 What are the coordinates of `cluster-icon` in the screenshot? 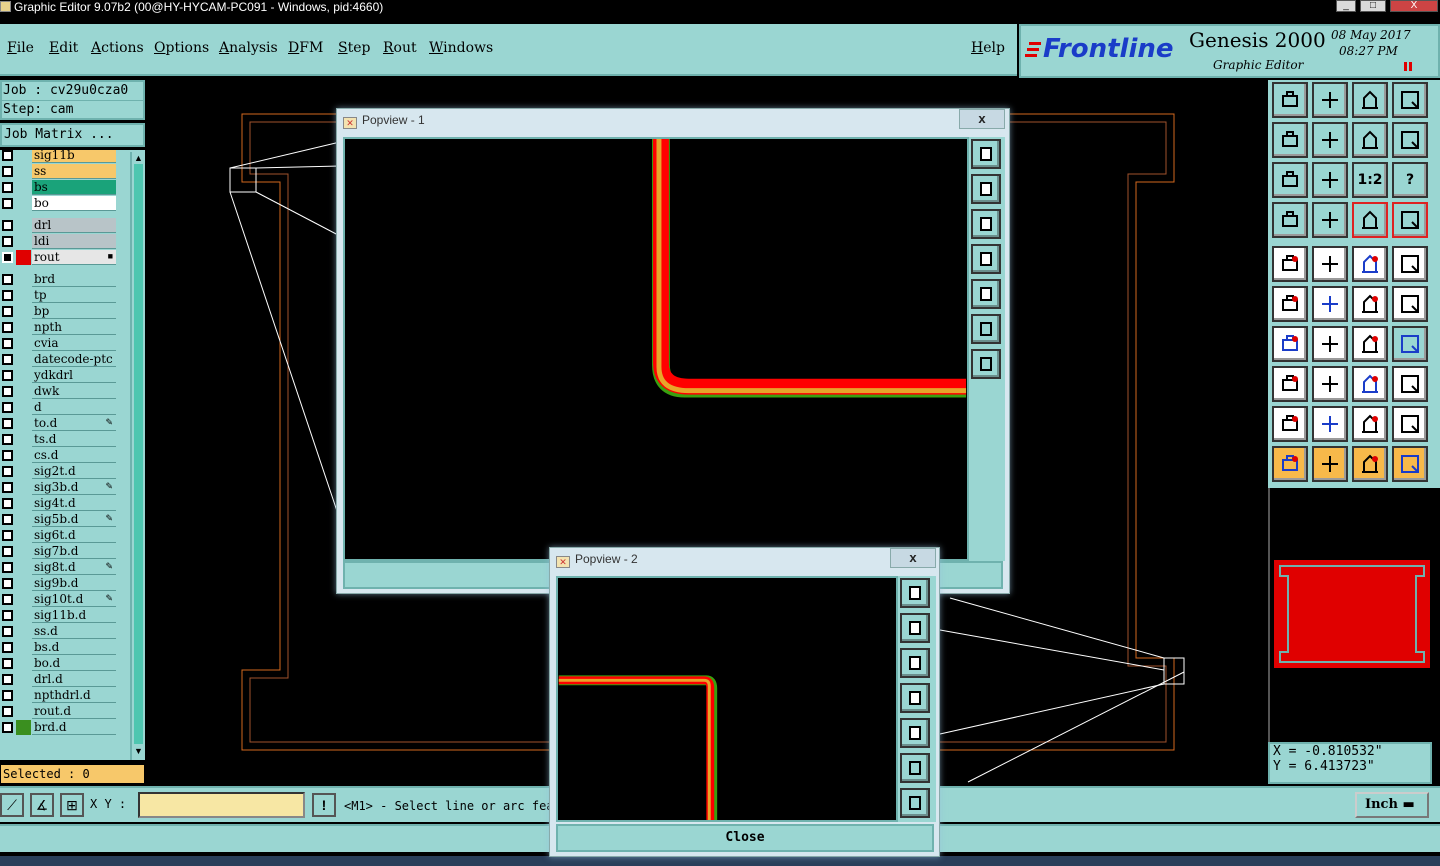 It's located at (1410, 384).